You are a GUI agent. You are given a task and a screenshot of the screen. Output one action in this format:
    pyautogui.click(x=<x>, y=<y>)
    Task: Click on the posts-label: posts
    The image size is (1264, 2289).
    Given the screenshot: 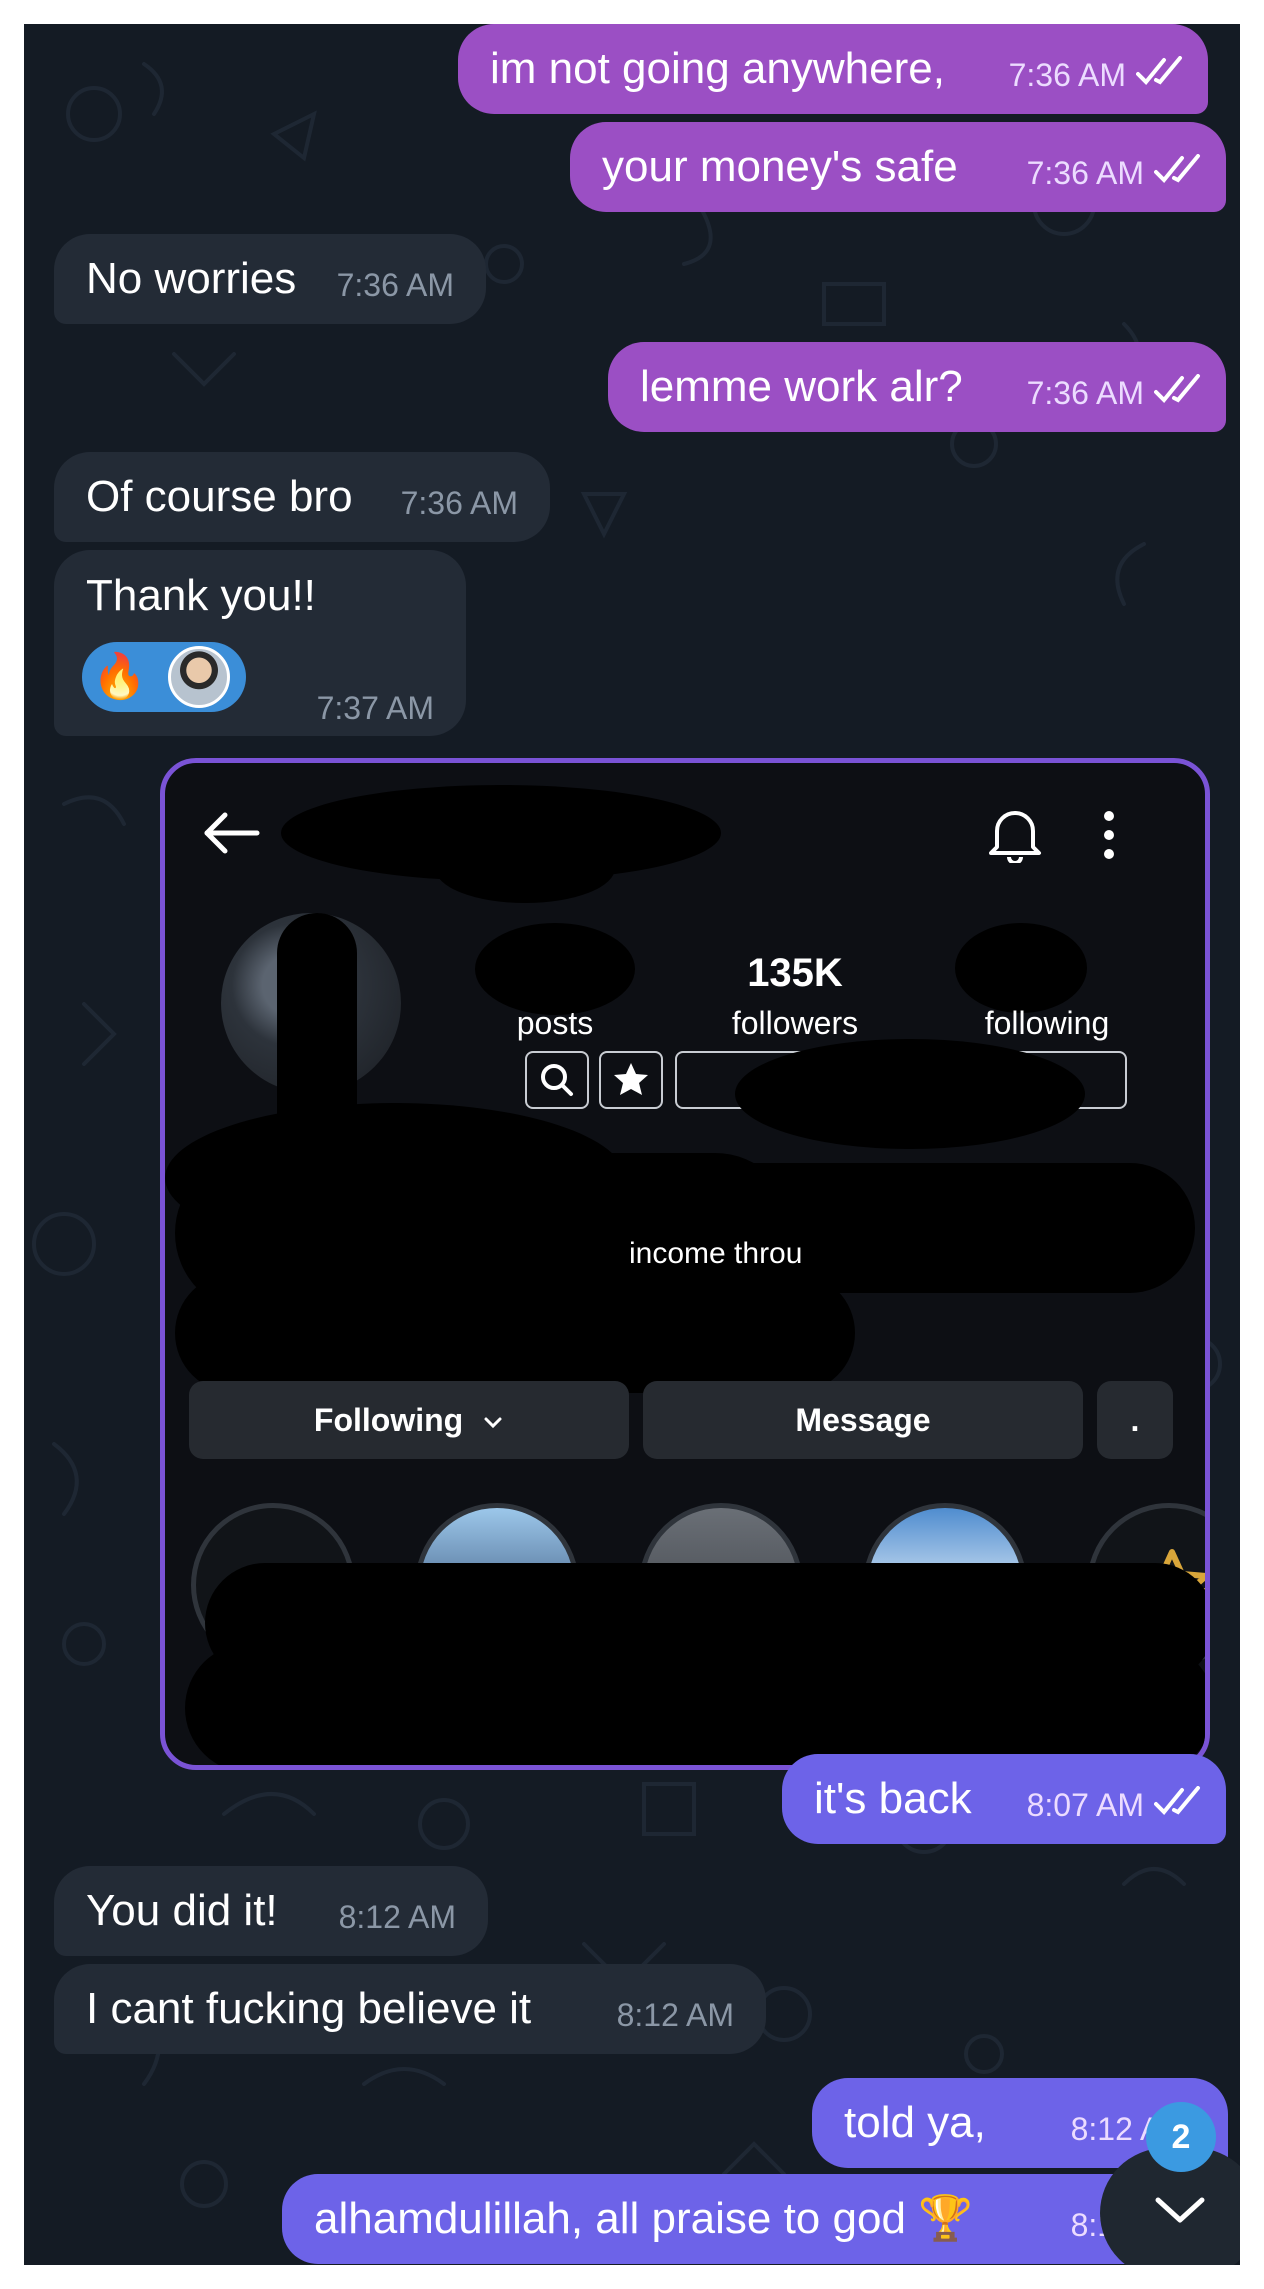 What is the action you would take?
    pyautogui.click(x=555, y=1023)
    